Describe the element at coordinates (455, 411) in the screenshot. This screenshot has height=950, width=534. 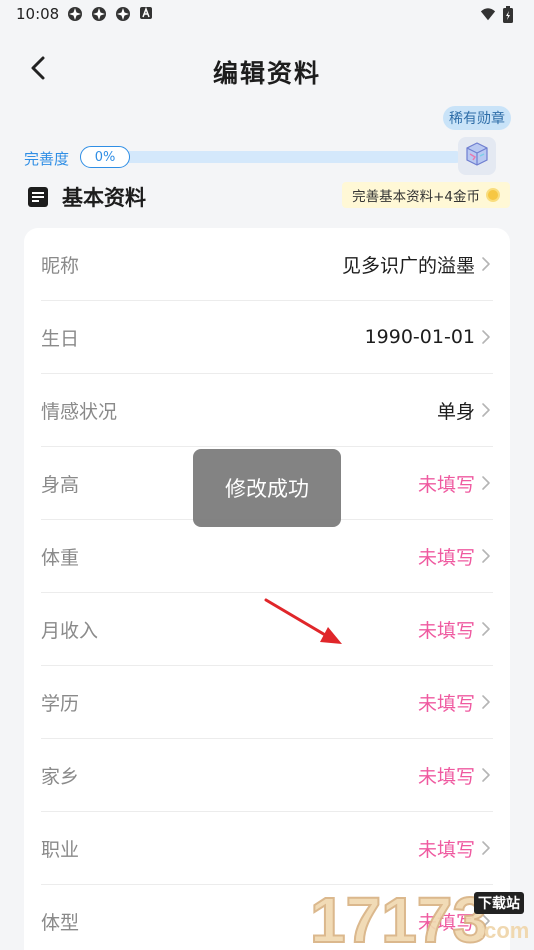
I see `row-value: 单身` at that location.